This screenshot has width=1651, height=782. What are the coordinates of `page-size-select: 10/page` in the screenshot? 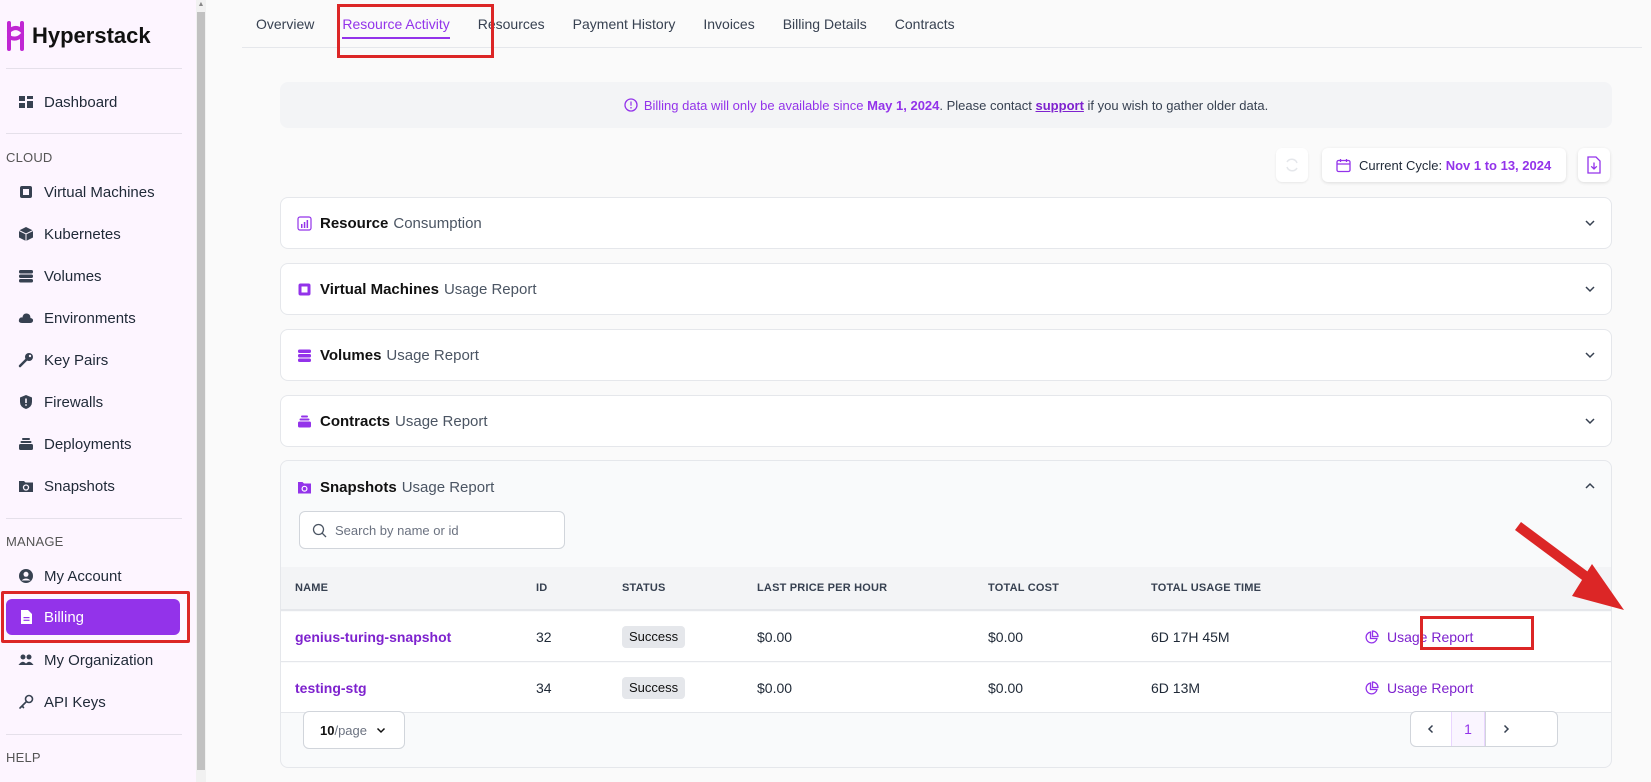 It's located at (354, 730).